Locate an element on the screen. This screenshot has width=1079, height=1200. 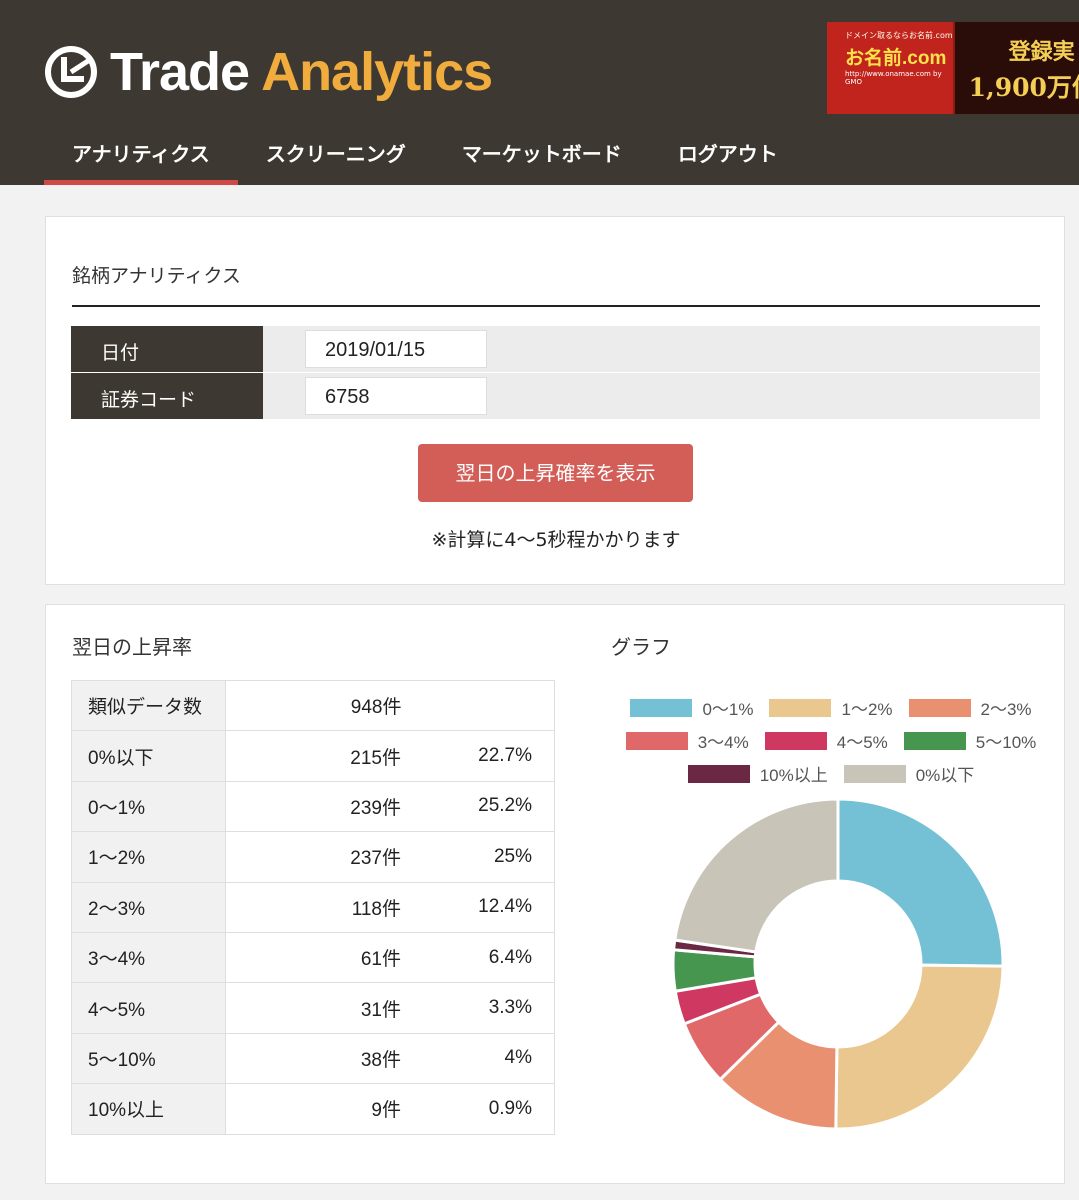
table-row: 0%以下 215件 22.7% is located at coordinates (313, 756).